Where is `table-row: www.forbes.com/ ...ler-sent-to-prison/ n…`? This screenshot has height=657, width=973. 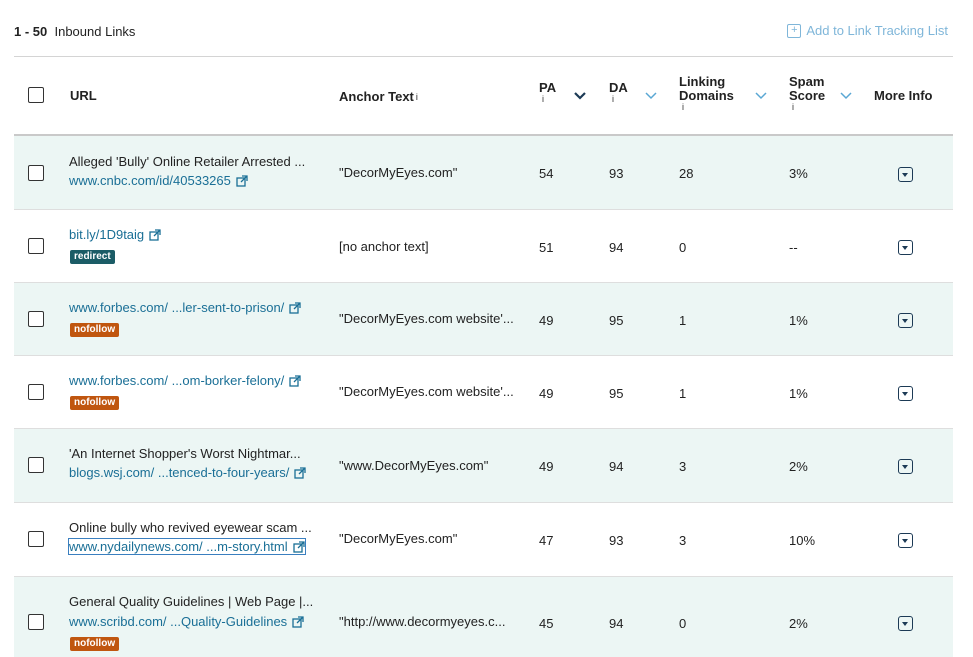
table-row: www.forbes.com/ ...ler-sent-to-prison/ n… is located at coordinates (483, 319).